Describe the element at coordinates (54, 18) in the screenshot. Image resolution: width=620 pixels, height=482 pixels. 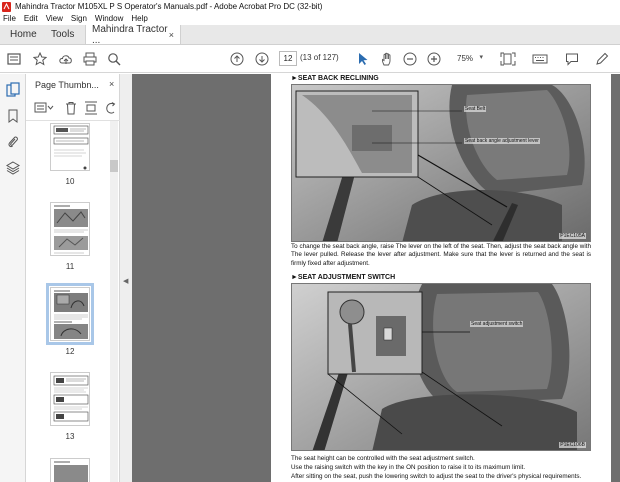
I see `menu-view: View` at that location.